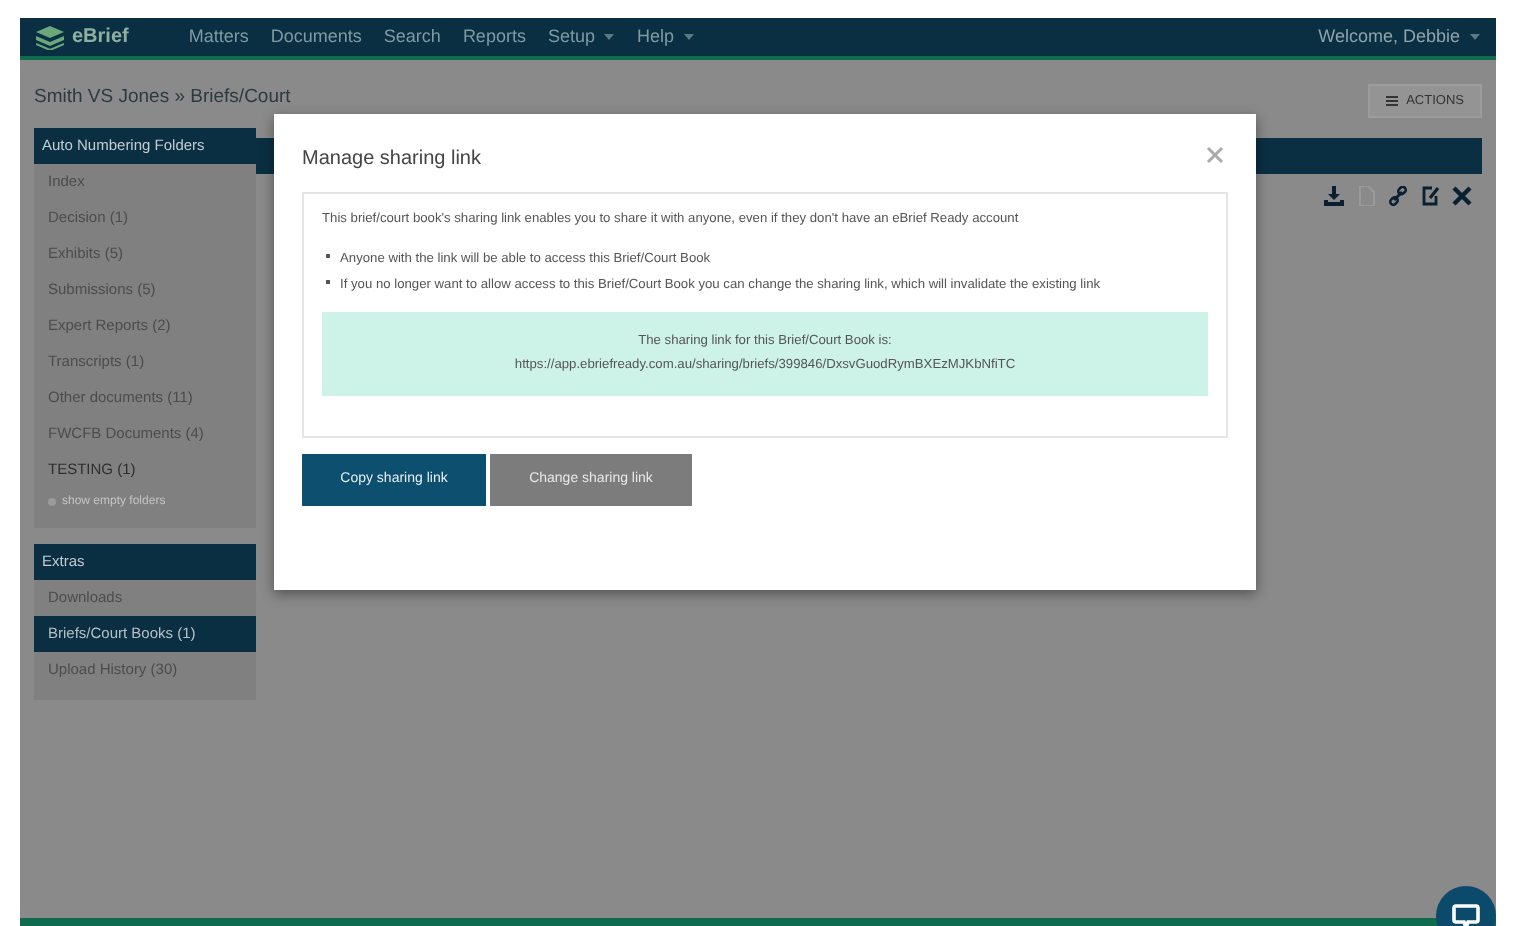 The image size is (1516, 926). Describe the element at coordinates (1466, 914) in the screenshot. I see `chat-icon` at that location.